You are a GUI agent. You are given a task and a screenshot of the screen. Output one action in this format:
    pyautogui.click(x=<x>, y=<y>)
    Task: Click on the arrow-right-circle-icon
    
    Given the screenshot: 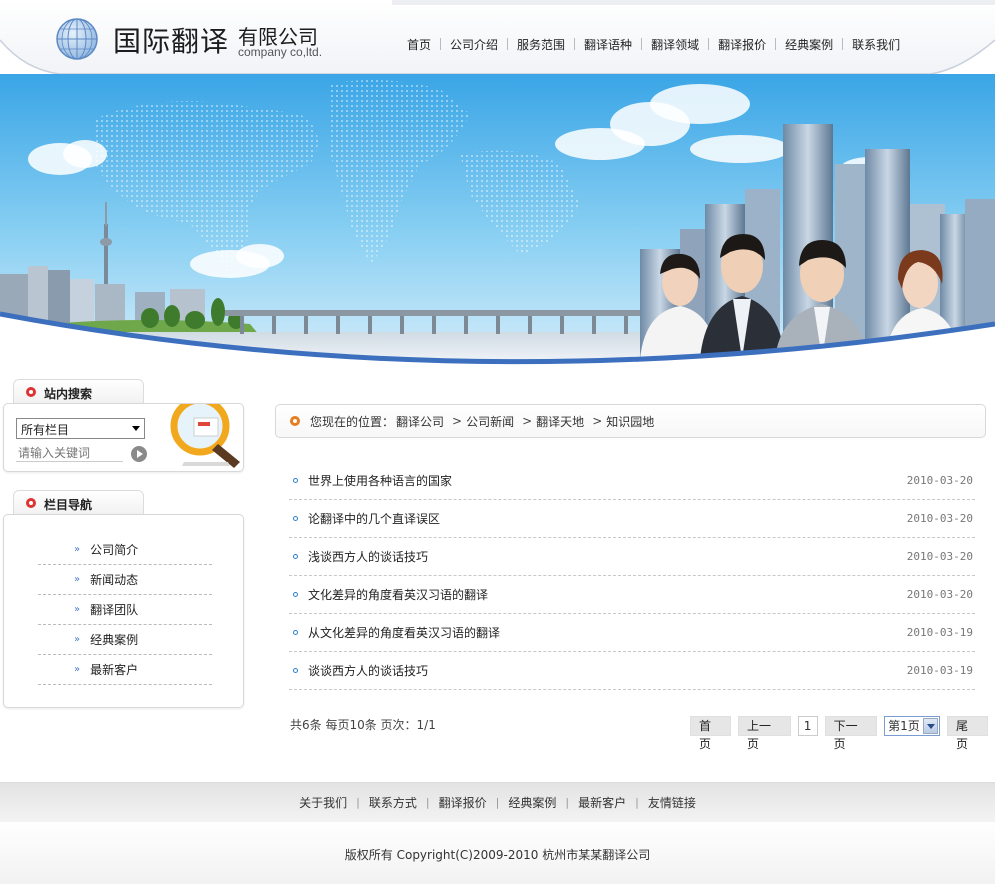 What is the action you would take?
    pyautogui.click(x=139, y=454)
    